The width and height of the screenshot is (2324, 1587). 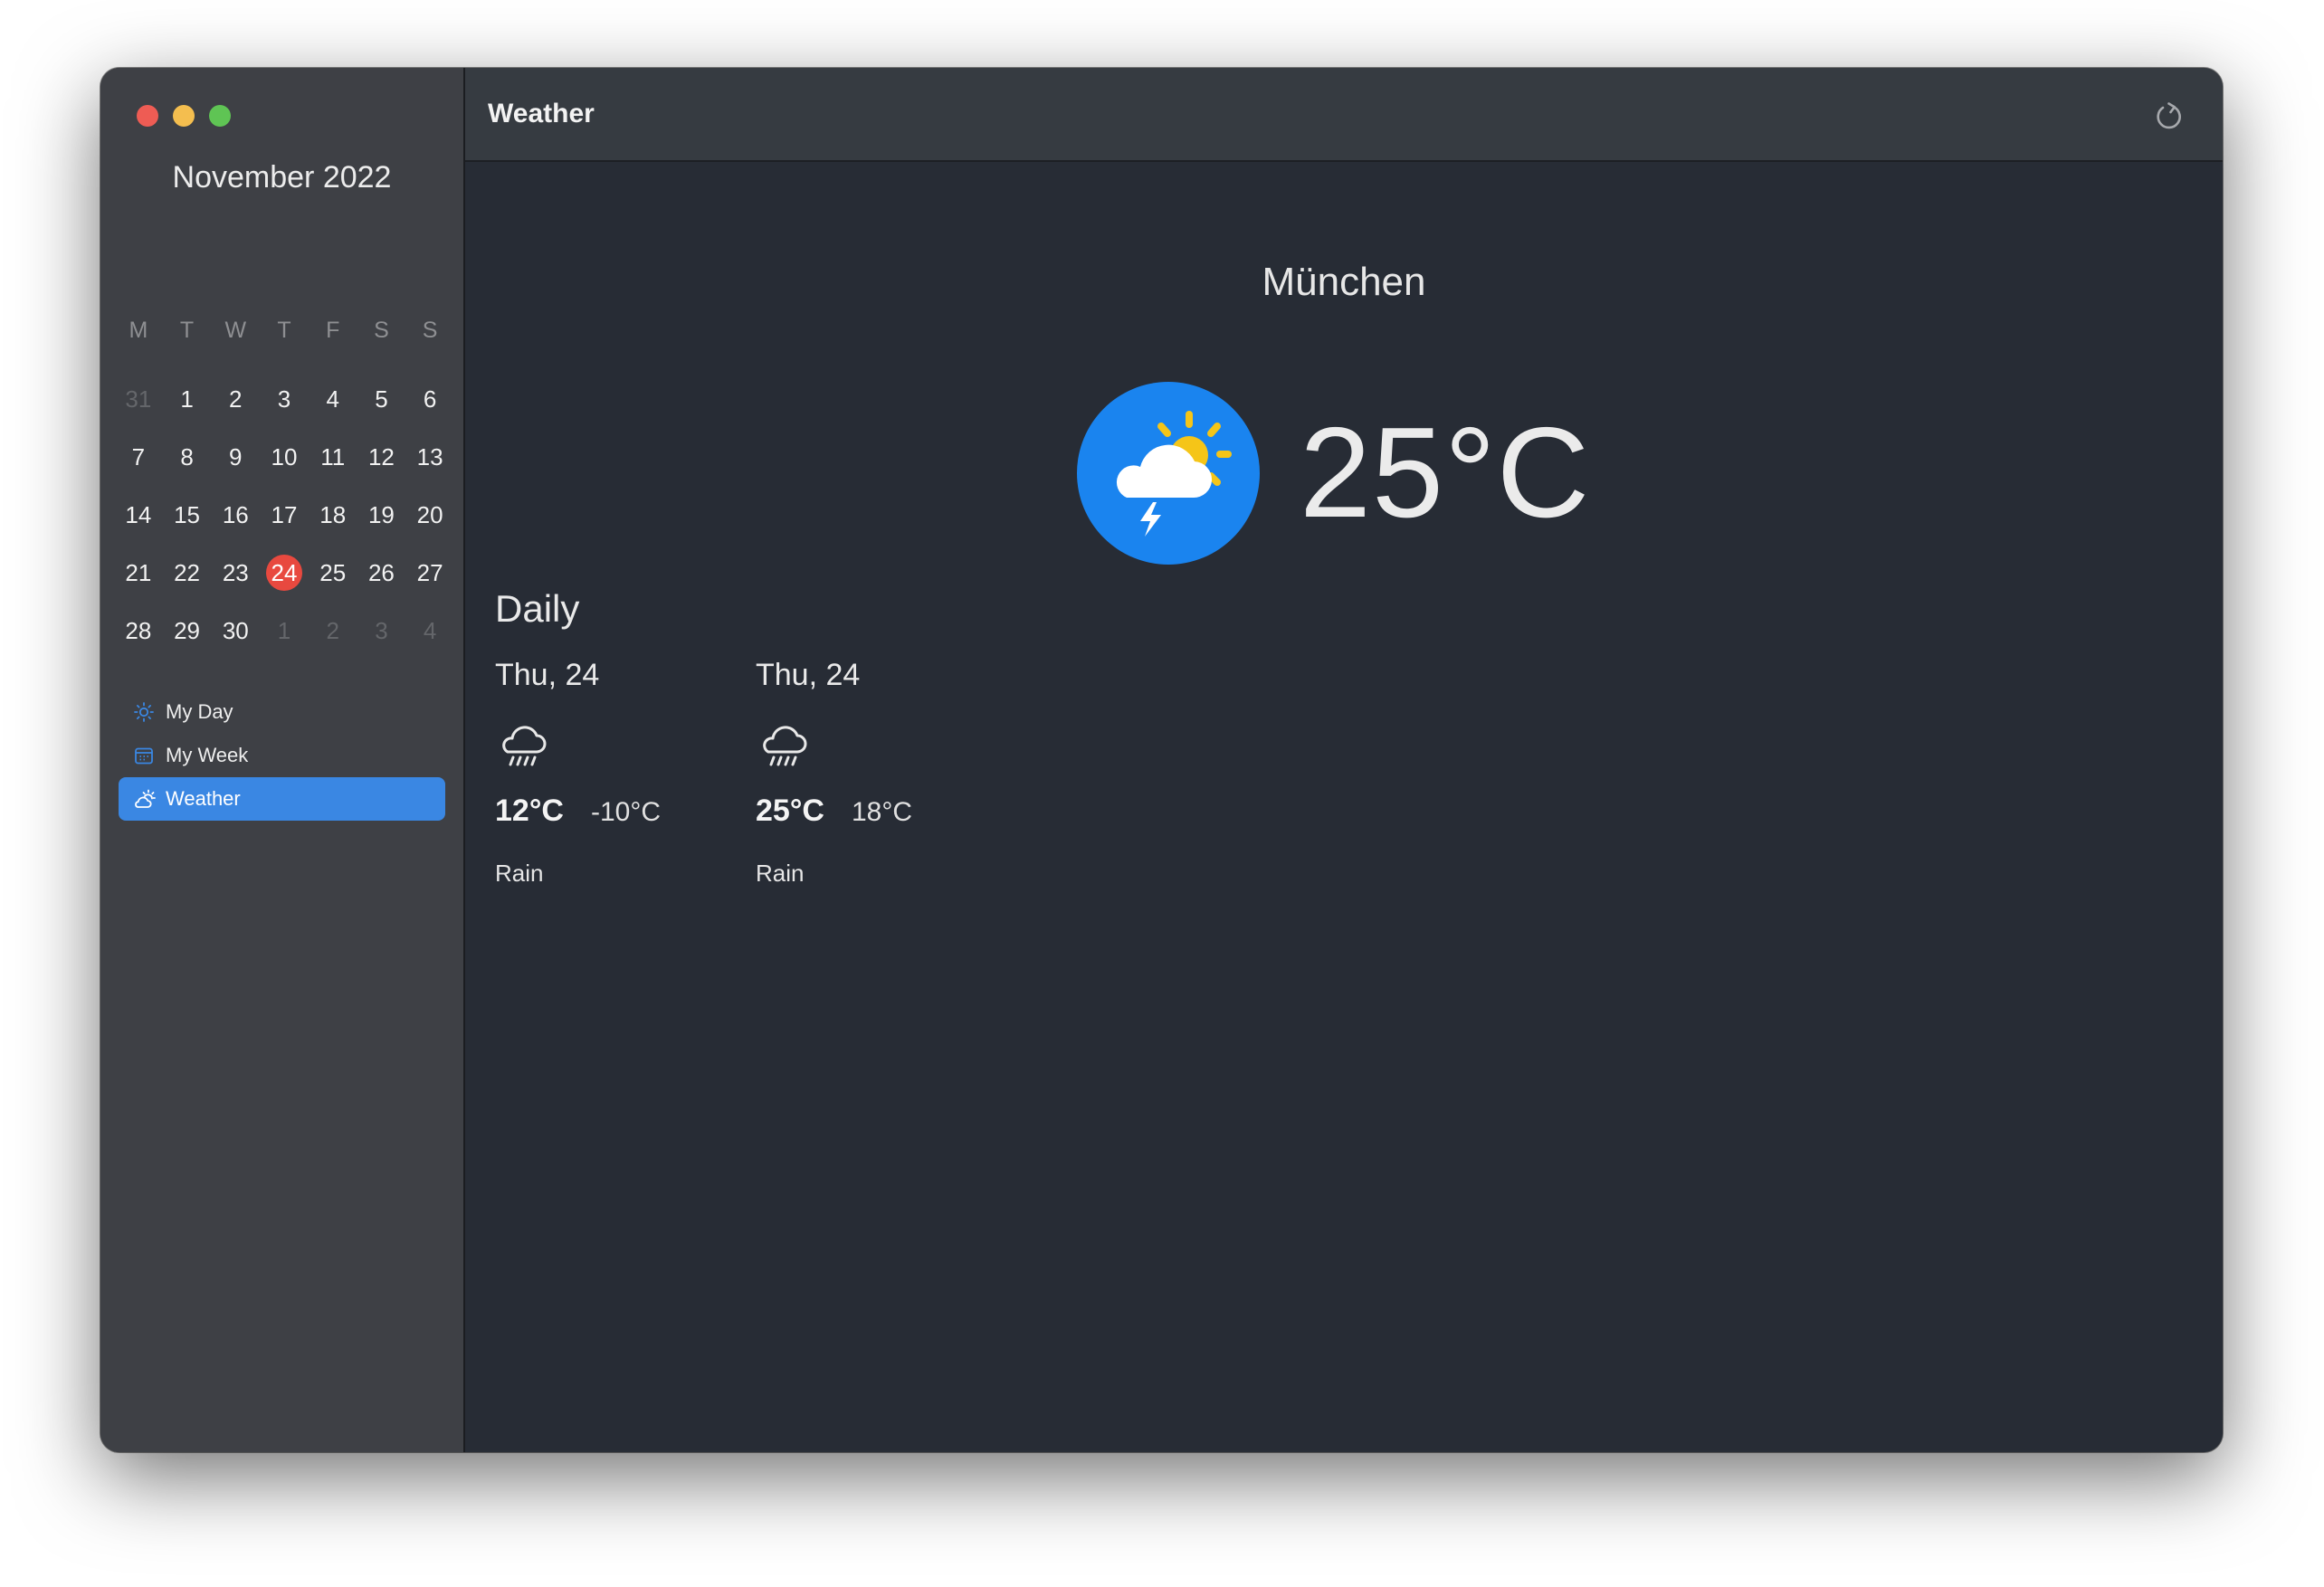 What do you see at coordinates (530, 811) in the screenshot?
I see `forecast-high: 12°C` at bounding box center [530, 811].